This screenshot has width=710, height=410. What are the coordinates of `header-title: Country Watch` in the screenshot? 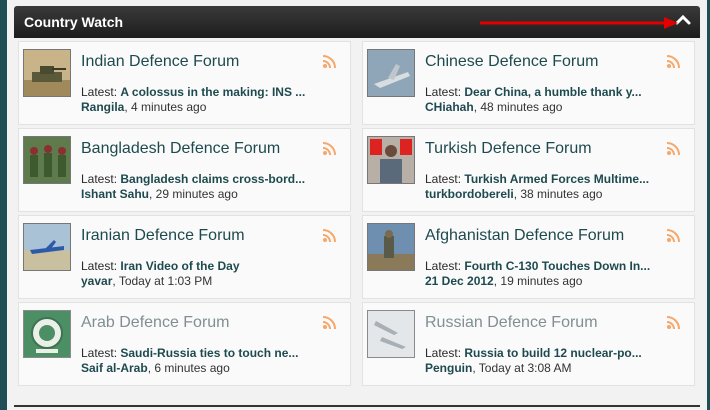 It's located at (74, 22).